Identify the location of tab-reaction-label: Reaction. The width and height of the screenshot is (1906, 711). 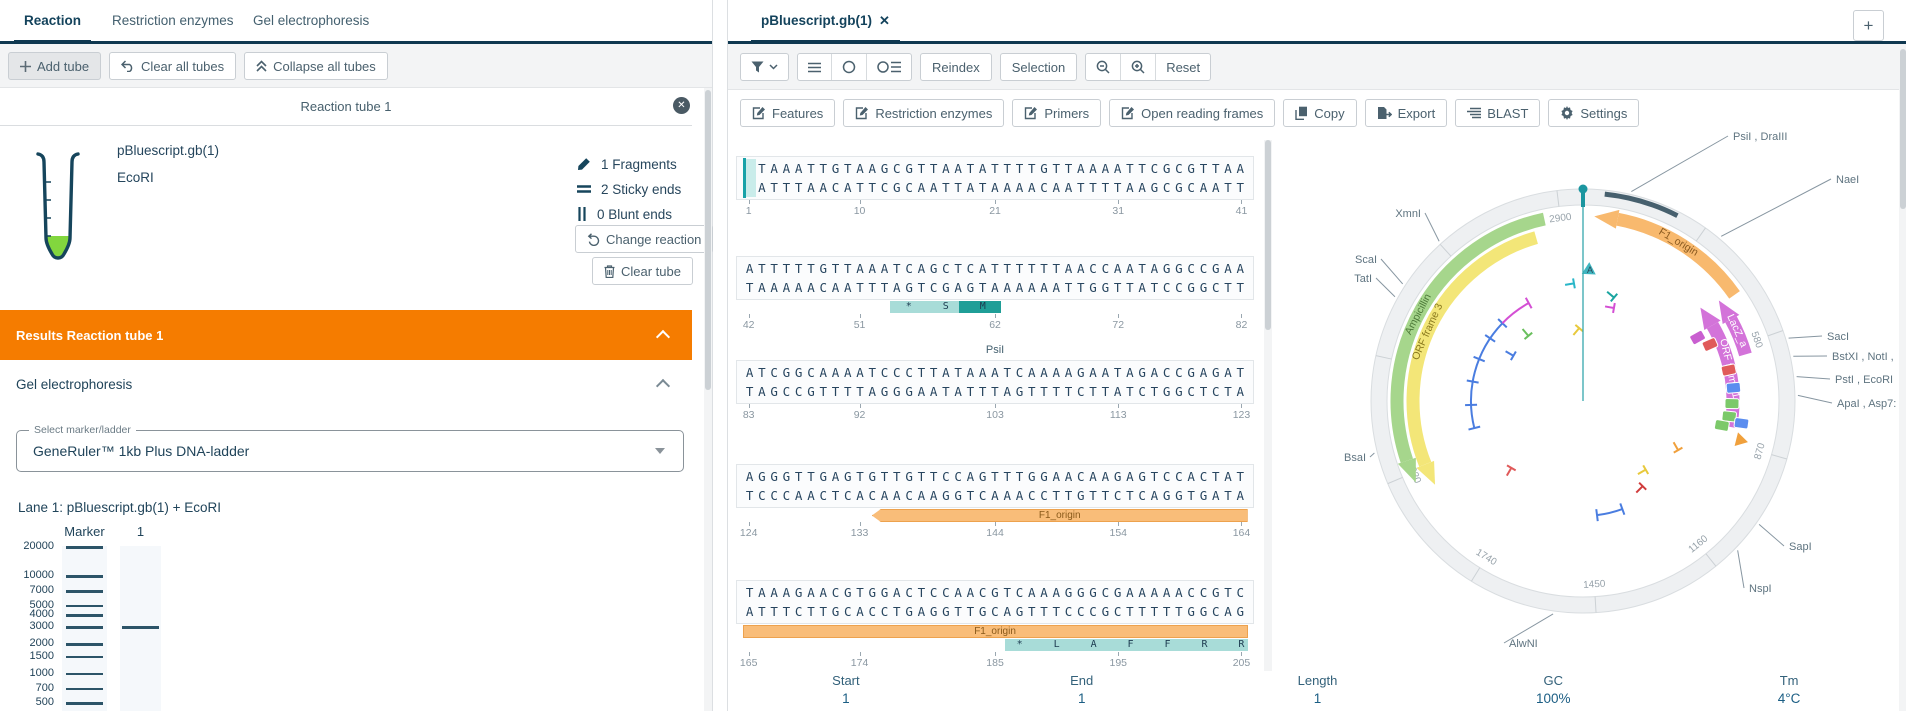
(53, 20).